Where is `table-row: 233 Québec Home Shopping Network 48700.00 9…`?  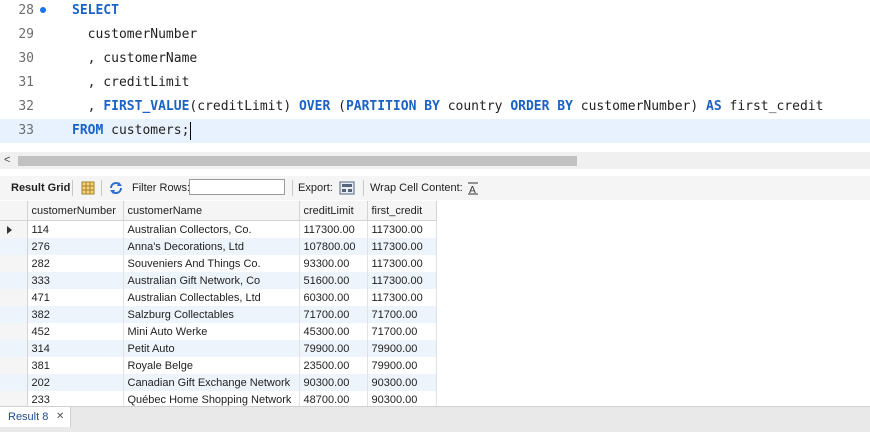 table-row: 233 Québec Home Shopping Network 48700.00 9… is located at coordinates (218, 398).